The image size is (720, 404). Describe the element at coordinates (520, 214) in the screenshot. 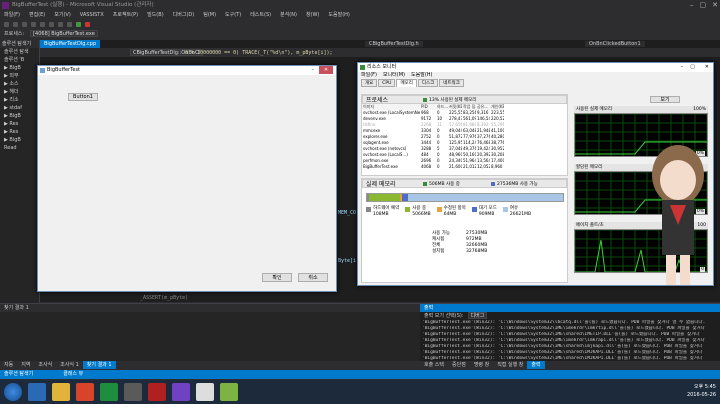

I see `legend-value: 26621MB` at that location.